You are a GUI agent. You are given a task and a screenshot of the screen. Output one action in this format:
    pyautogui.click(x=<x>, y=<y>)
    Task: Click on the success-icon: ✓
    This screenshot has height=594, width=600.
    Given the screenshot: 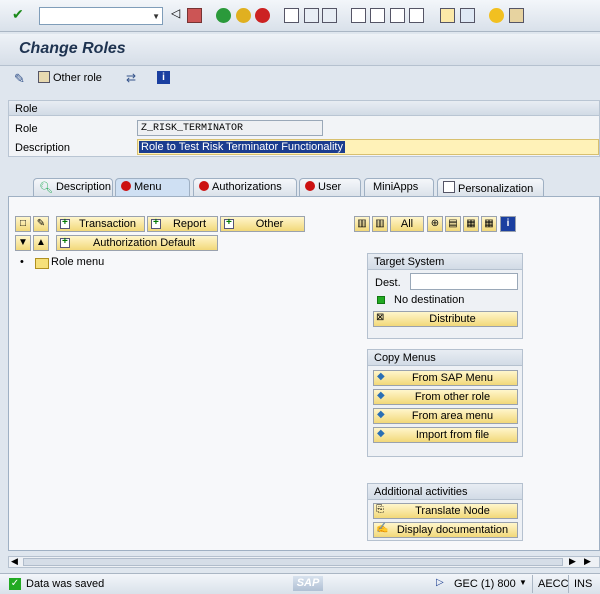 What is the action you would take?
    pyautogui.click(x=15, y=584)
    